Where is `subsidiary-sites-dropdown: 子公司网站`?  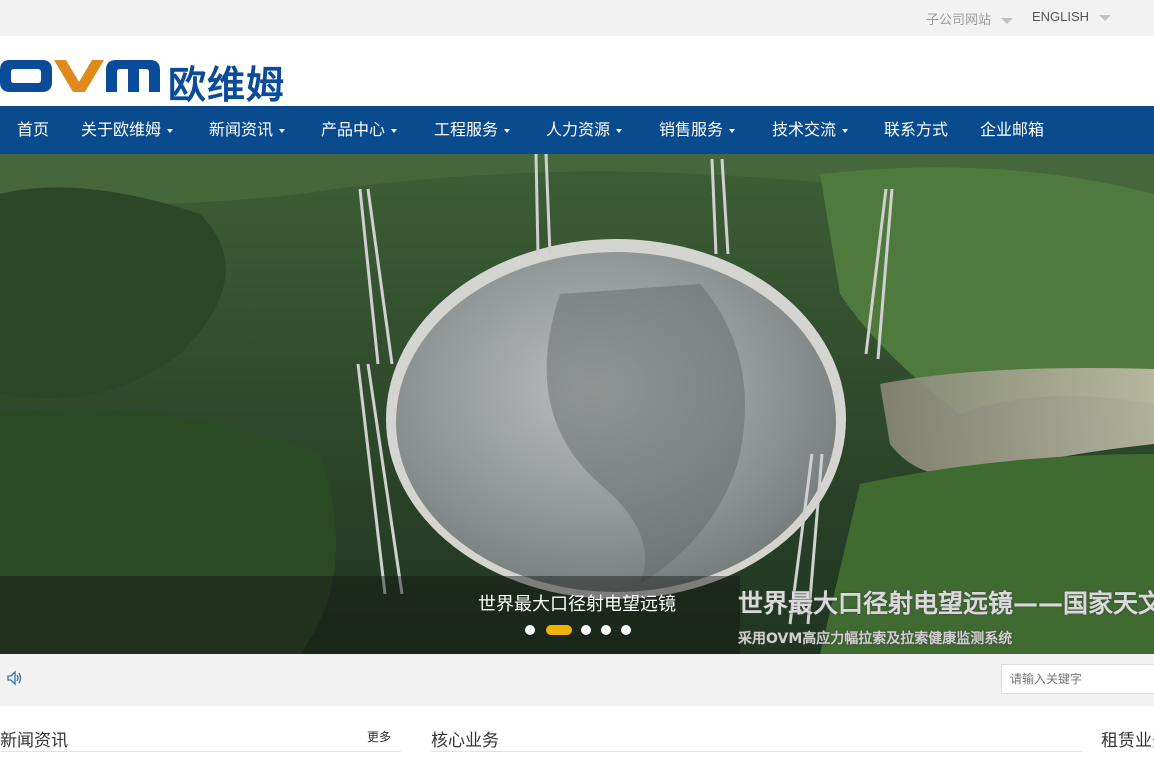 subsidiary-sites-dropdown: 子公司网站 is located at coordinates (970, 18).